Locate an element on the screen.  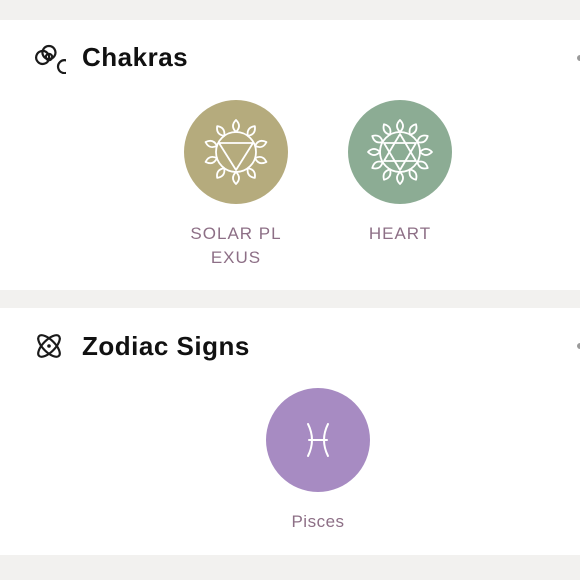
heart-chakra-icon is located at coordinates (400, 152).